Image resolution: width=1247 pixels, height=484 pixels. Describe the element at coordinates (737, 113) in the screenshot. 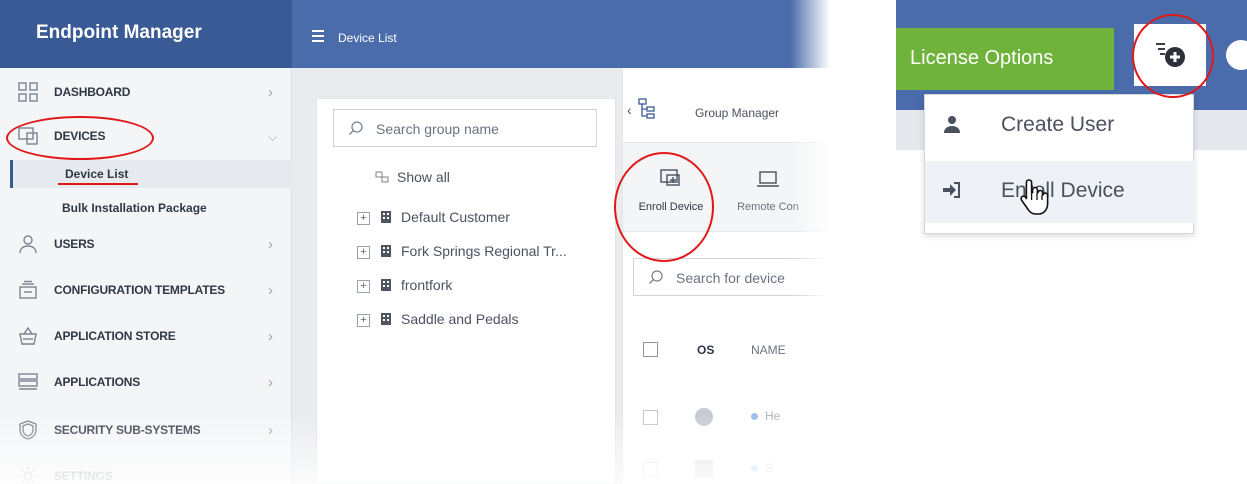

I see `group-management-label: Group Manager` at that location.